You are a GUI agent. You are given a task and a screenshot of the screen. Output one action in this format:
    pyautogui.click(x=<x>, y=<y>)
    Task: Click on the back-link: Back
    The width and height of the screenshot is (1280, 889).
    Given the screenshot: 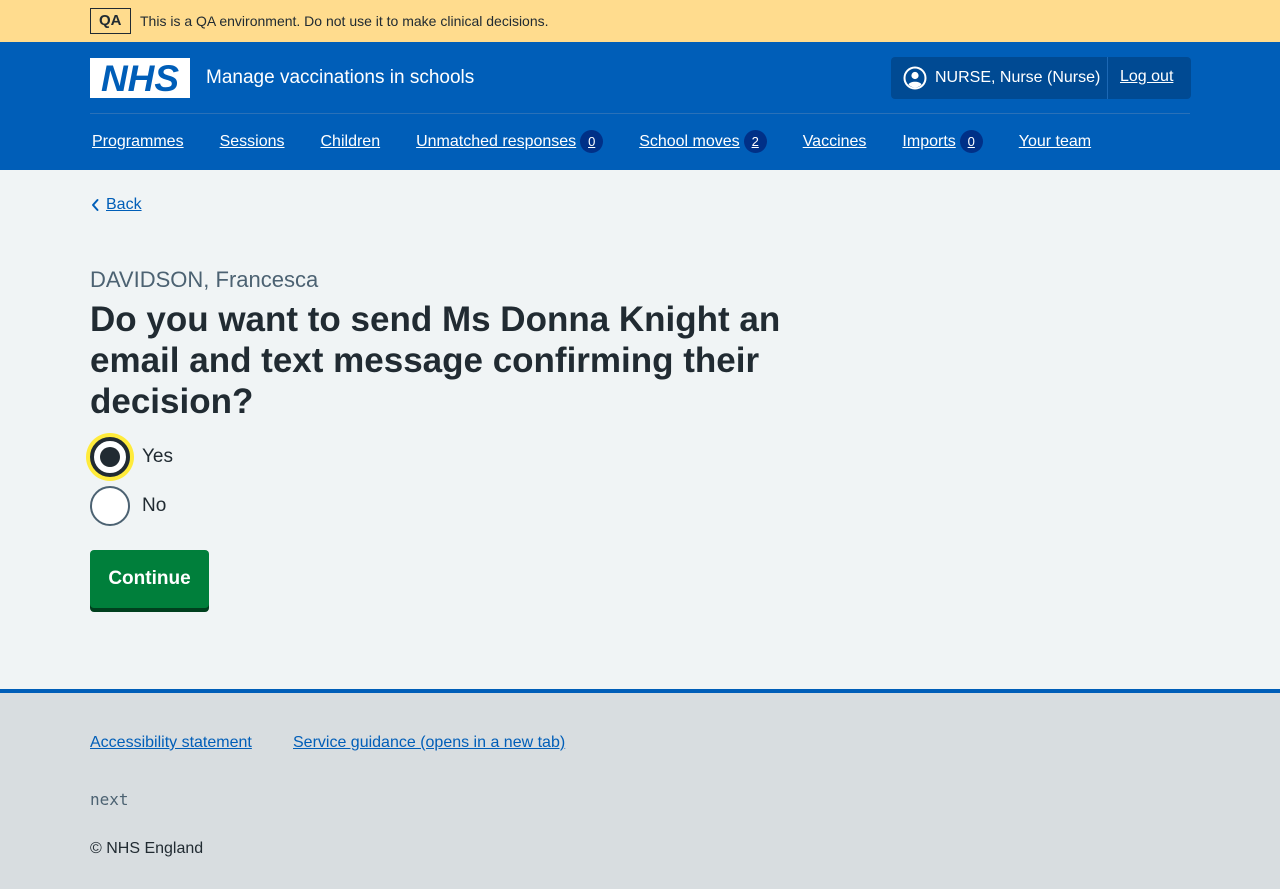 What is the action you would take?
    pyautogui.click(x=116, y=205)
    